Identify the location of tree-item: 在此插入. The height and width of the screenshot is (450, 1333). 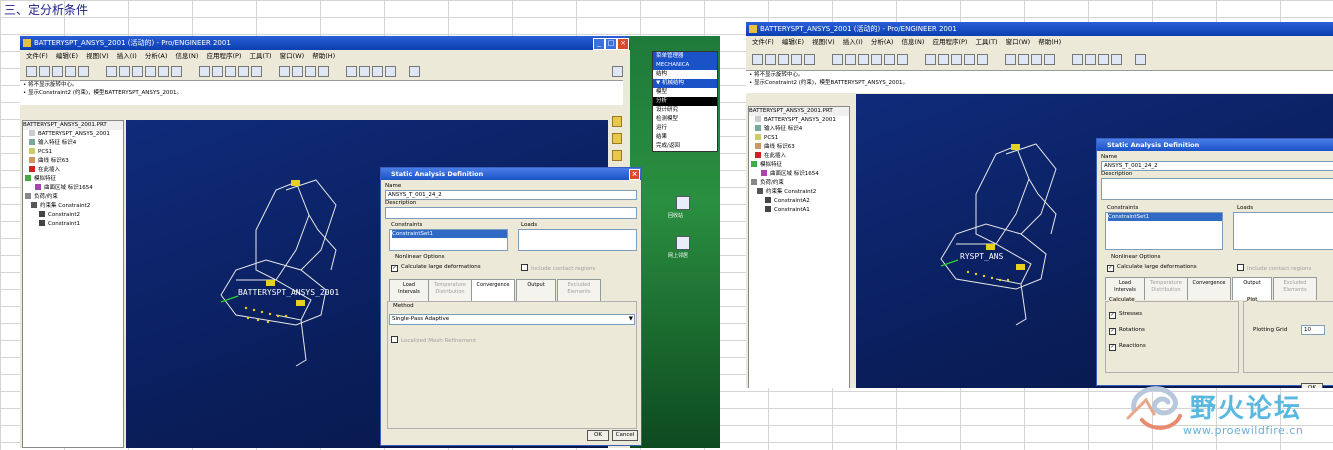
(799, 156).